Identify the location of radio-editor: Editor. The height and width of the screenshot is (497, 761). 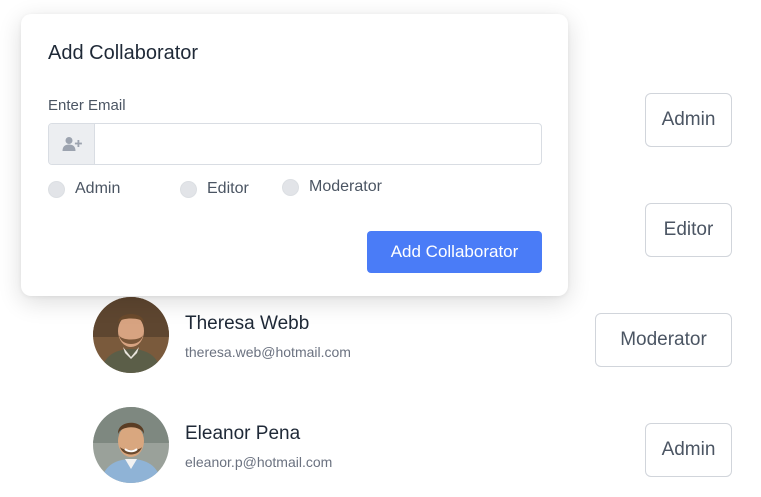
(214, 189).